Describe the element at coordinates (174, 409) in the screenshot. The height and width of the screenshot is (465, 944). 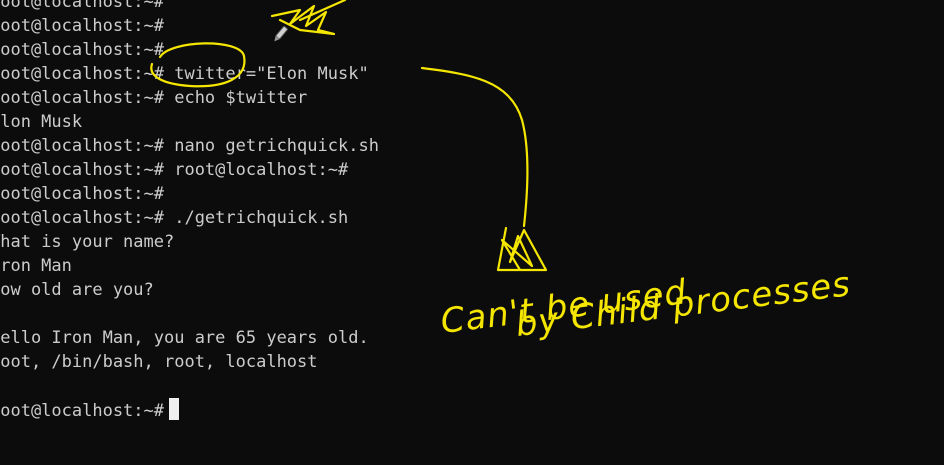
I see `text-cursor` at that location.